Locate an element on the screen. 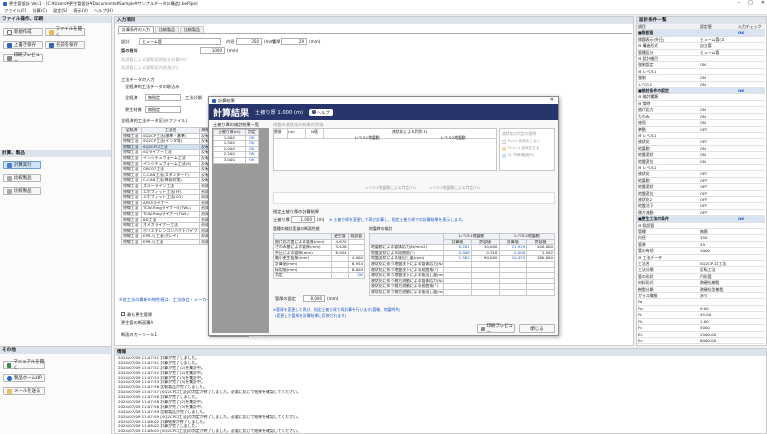 The width and height of the screenshot is (767, 434). calc-icon is located at coordinates (9, 165).